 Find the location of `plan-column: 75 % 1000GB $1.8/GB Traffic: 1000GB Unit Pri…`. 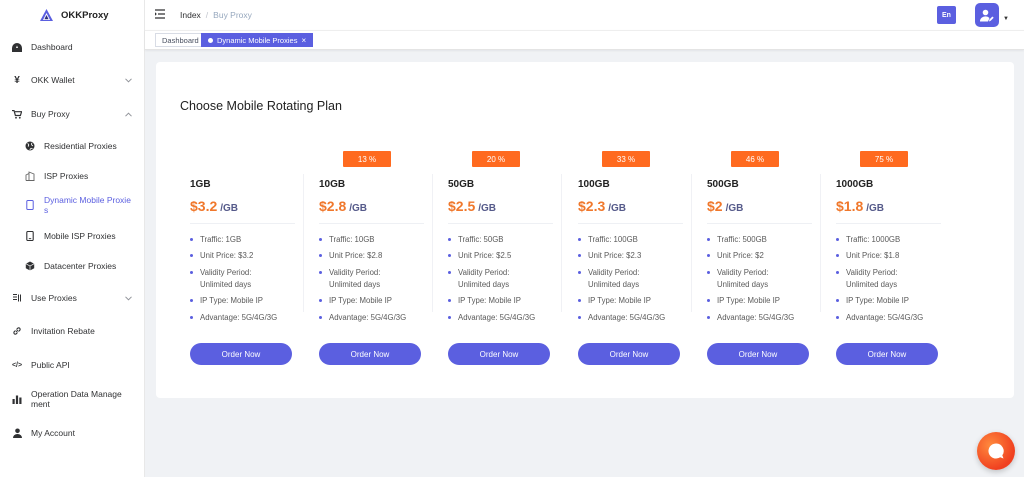

plan-column: 75 % 1000GB $1.8/GB Traffic: 1000GB Unit Pri… is located at coordinates (891, 230).